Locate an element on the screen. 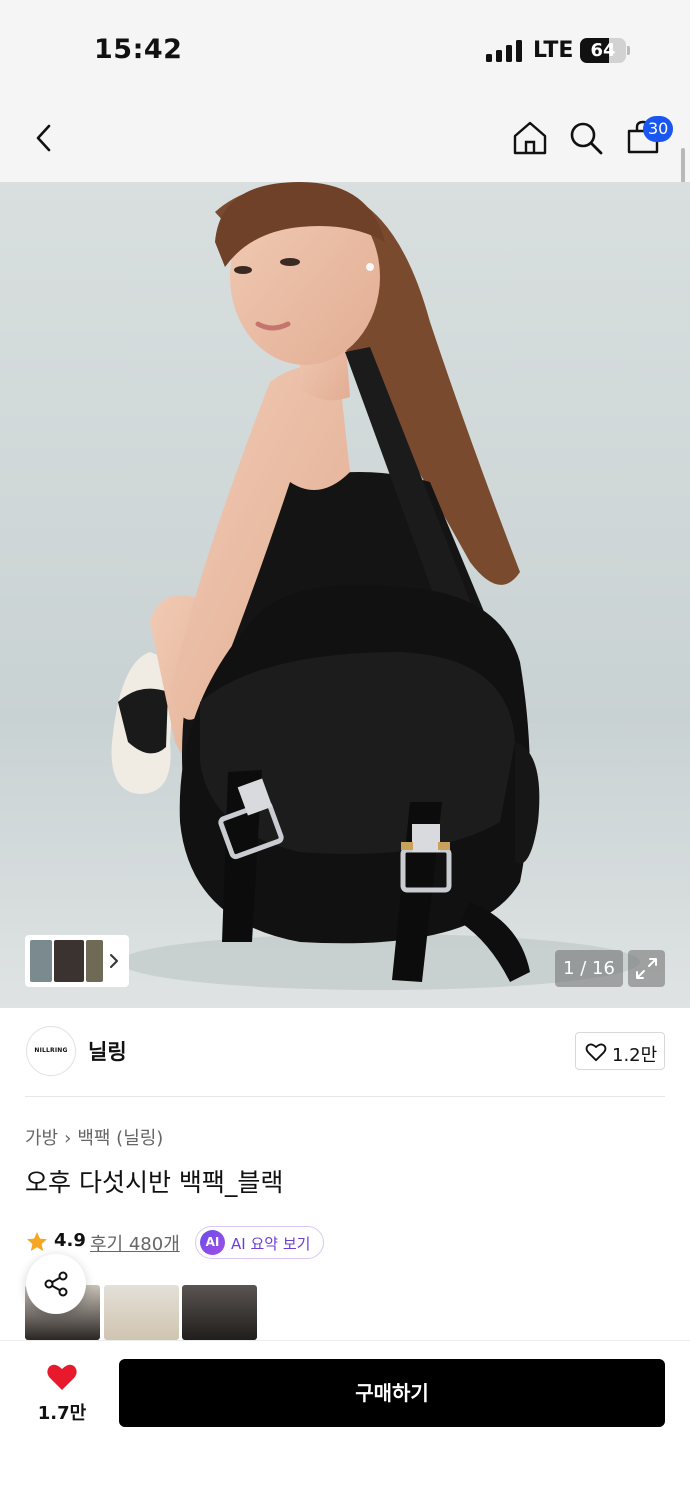  buy-button: 구매하기 is located at coordinates (392, 1393).